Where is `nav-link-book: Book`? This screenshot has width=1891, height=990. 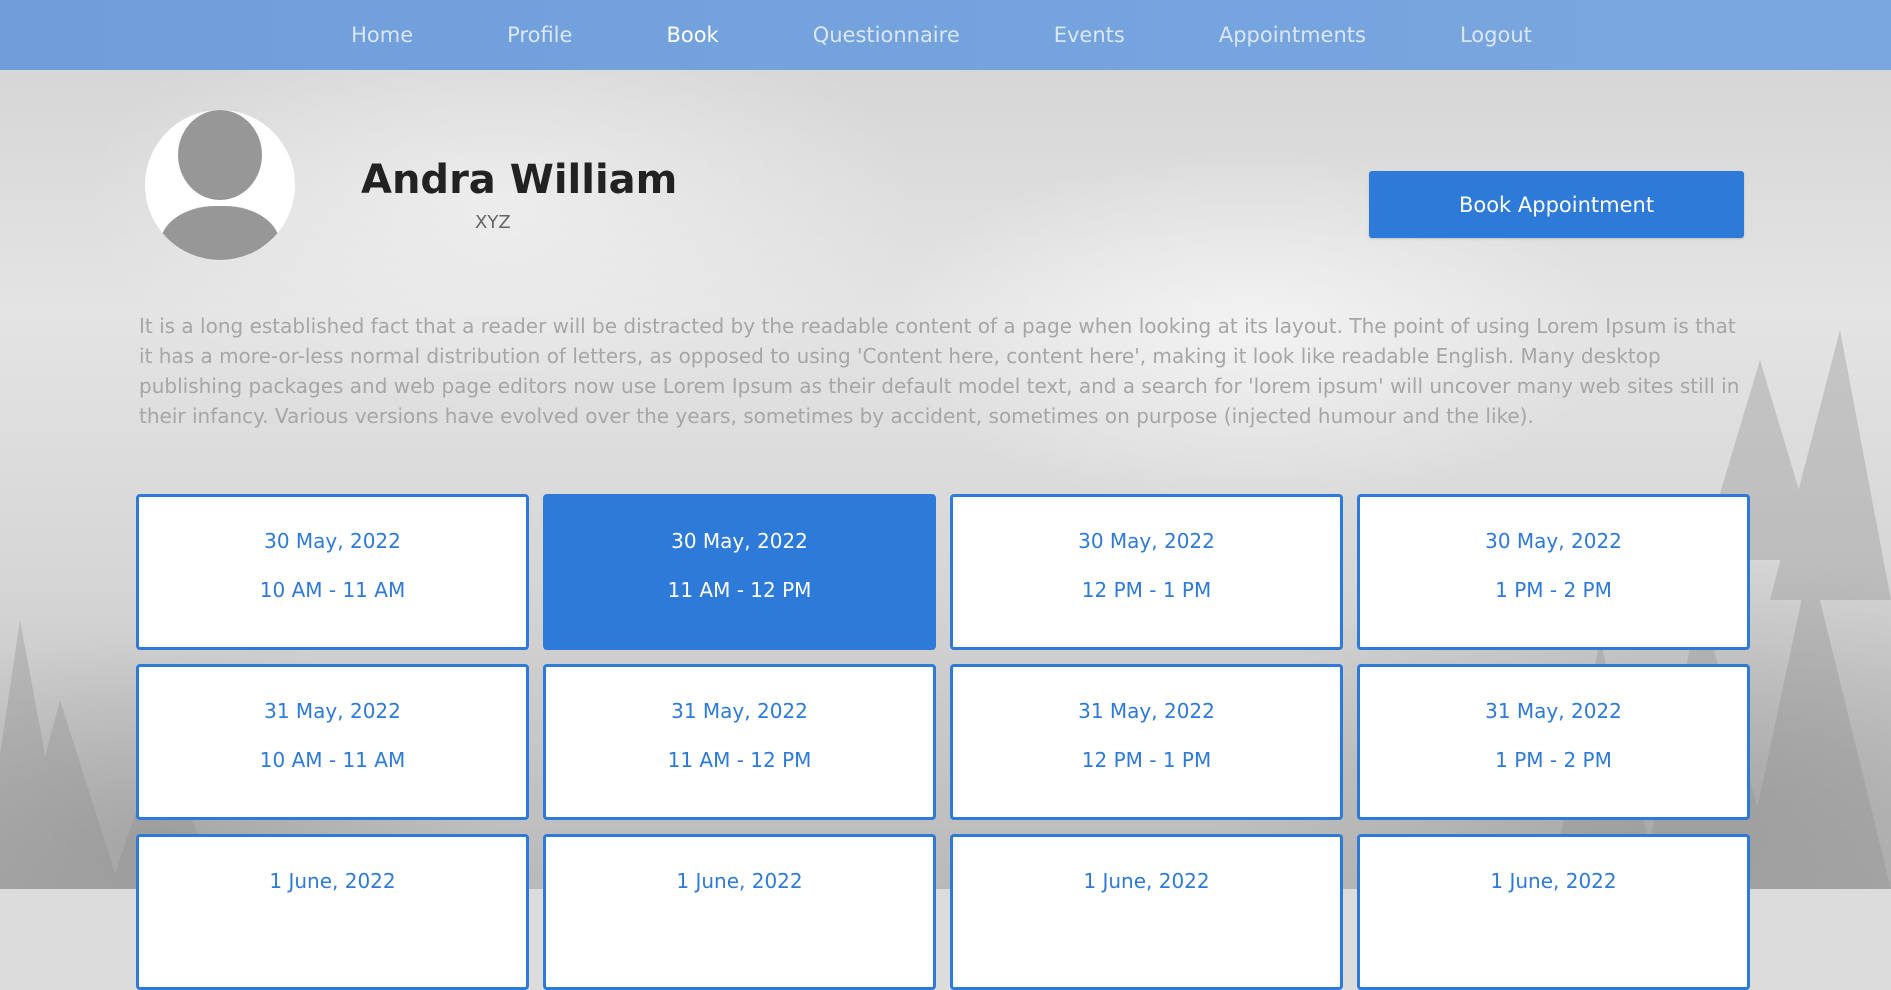 nav-link-book: Book is located at coordinates (692, 35).